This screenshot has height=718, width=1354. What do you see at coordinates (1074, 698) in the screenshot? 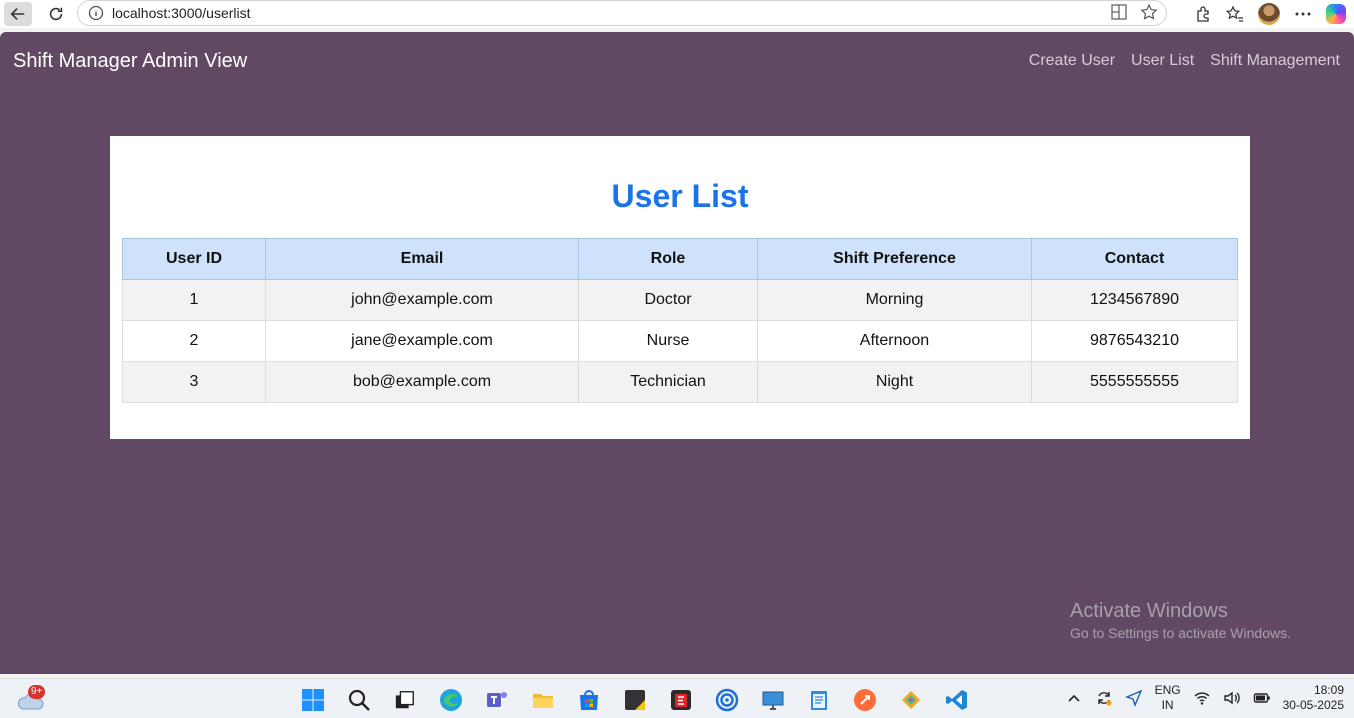
I see `chevron-up-icon` at bounding box center [1074, 698].